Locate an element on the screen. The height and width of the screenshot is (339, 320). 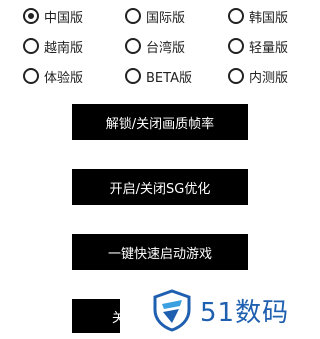
radio-option-label: 中国版 is located at coordinates (64, 18).